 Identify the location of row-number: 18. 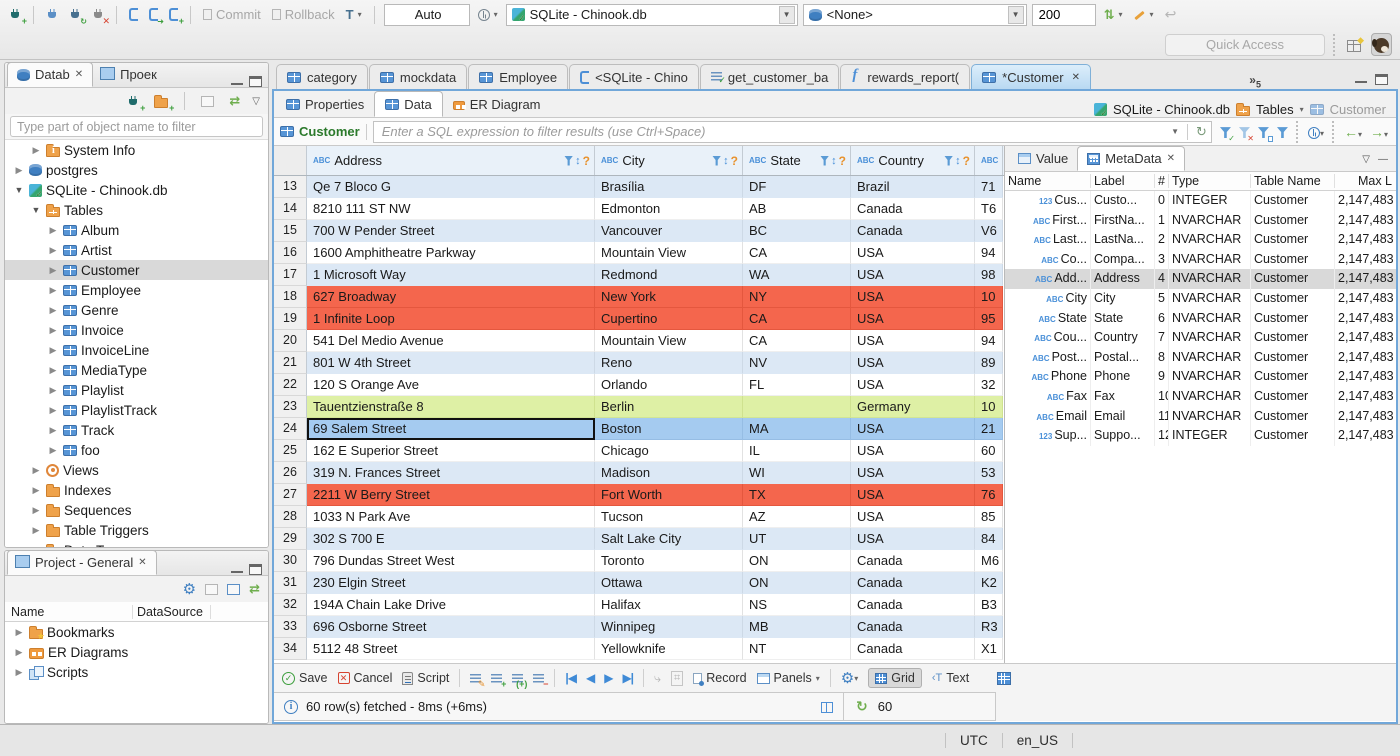
(290, 297).